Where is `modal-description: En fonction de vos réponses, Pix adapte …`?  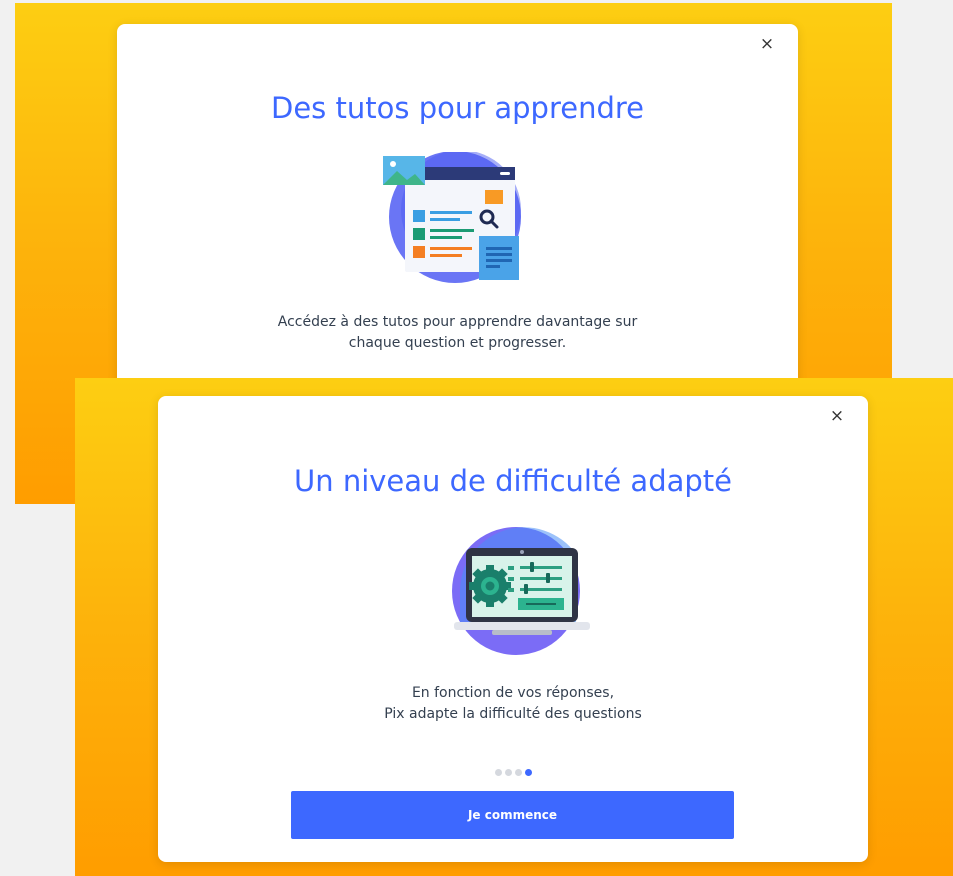
modal-description: En fonction de vos réponses, Pix adapte … is located at coordinates (513, 704).